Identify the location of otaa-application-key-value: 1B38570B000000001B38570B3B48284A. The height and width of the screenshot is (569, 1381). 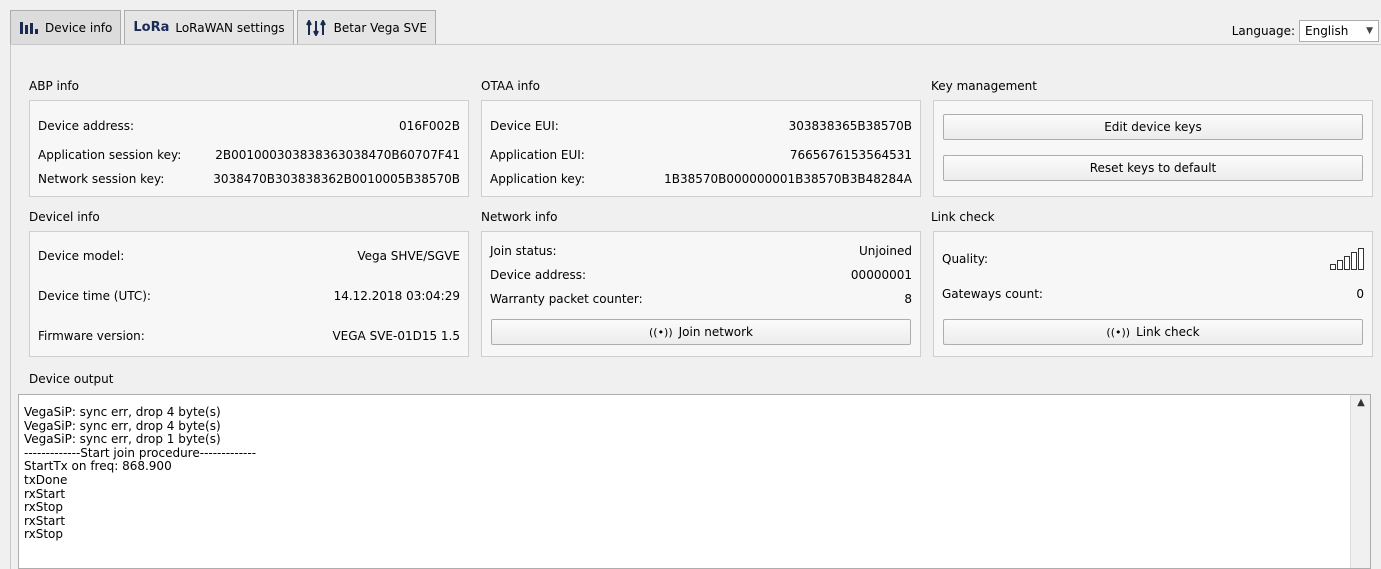
(788, 179).